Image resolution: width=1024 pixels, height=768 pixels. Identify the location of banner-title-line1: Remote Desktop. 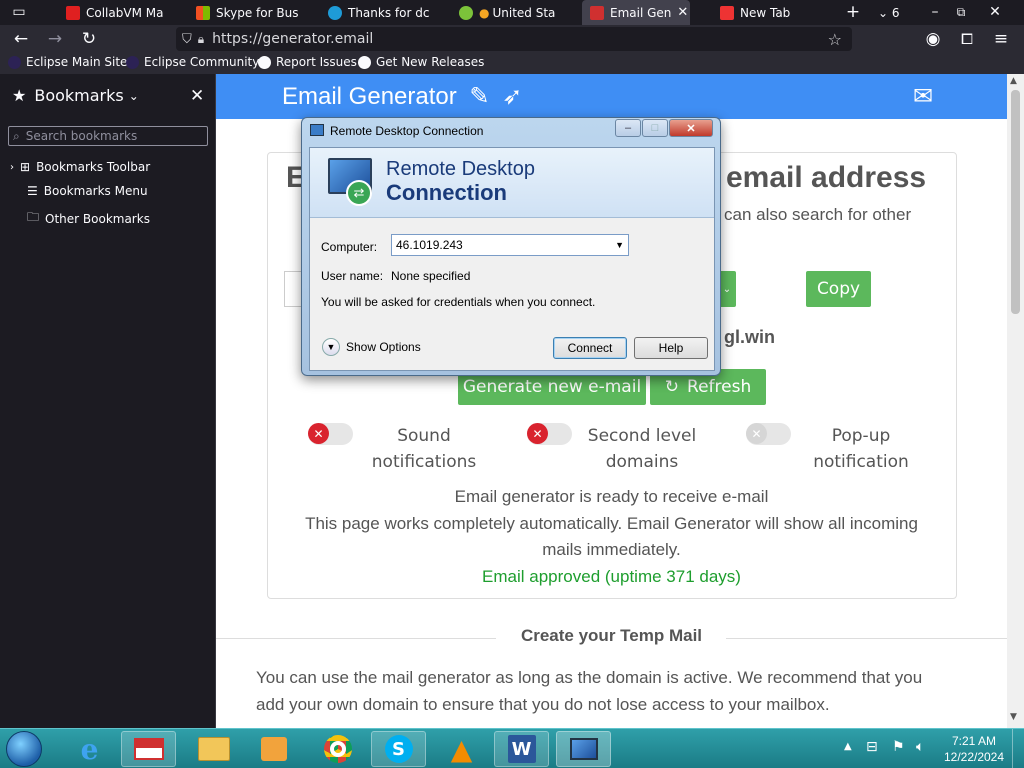
(460, 169).